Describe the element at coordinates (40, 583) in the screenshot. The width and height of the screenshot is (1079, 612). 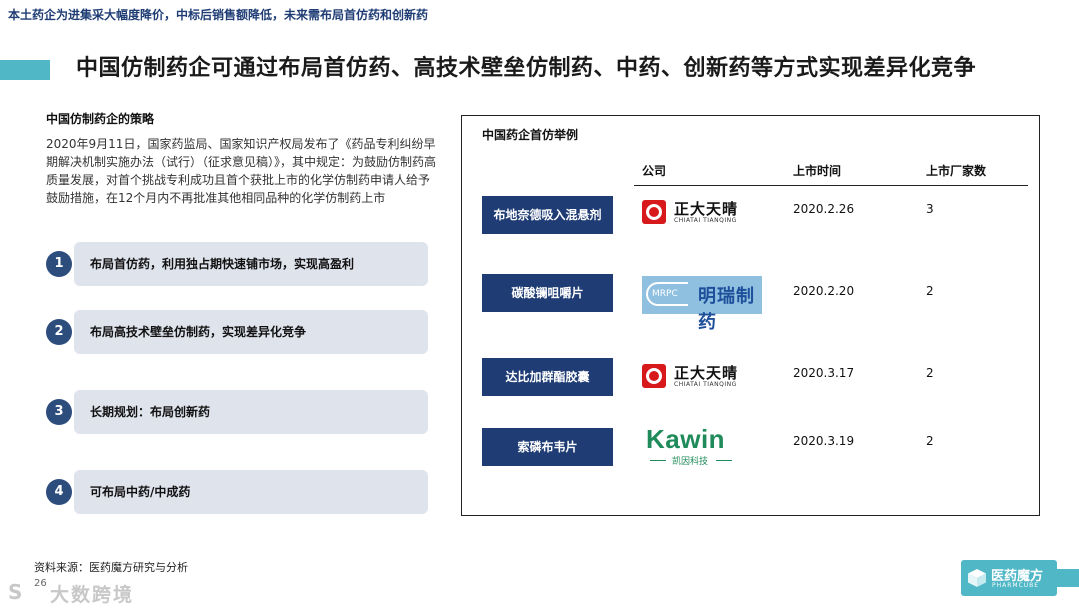
I see `page-number: 26` at that location.